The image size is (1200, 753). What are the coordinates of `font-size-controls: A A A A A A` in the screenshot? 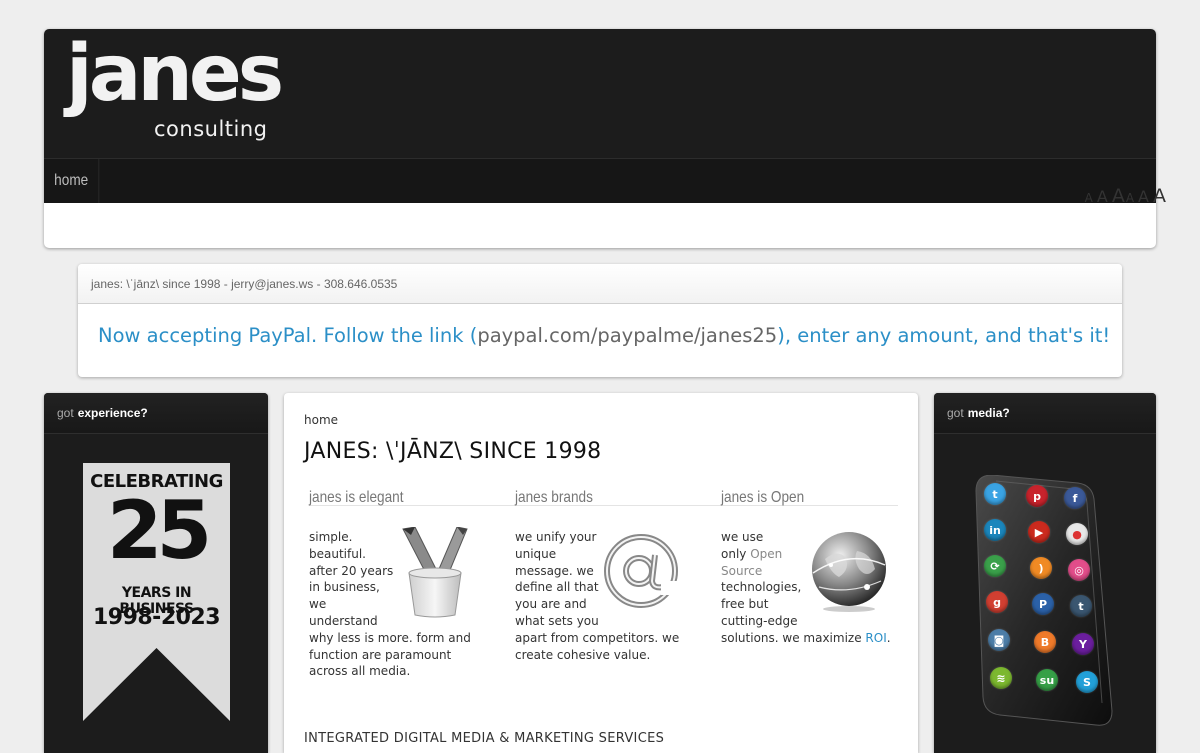 It's located at (1125, 196).